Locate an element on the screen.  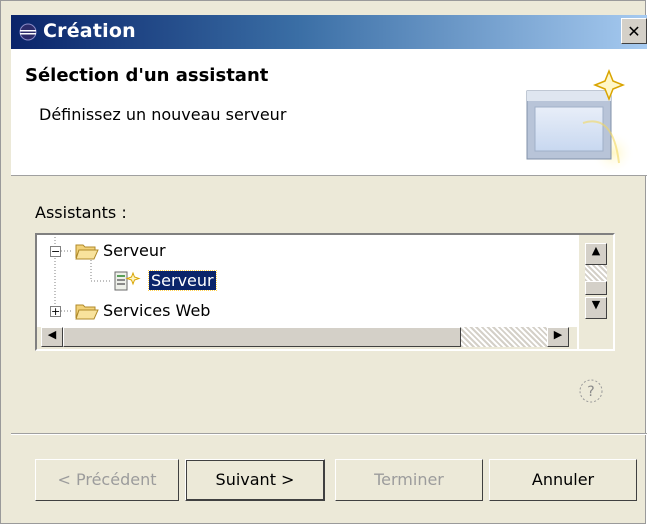
tree-item-services-web: + Services Web is located at coordinates (307, 311).